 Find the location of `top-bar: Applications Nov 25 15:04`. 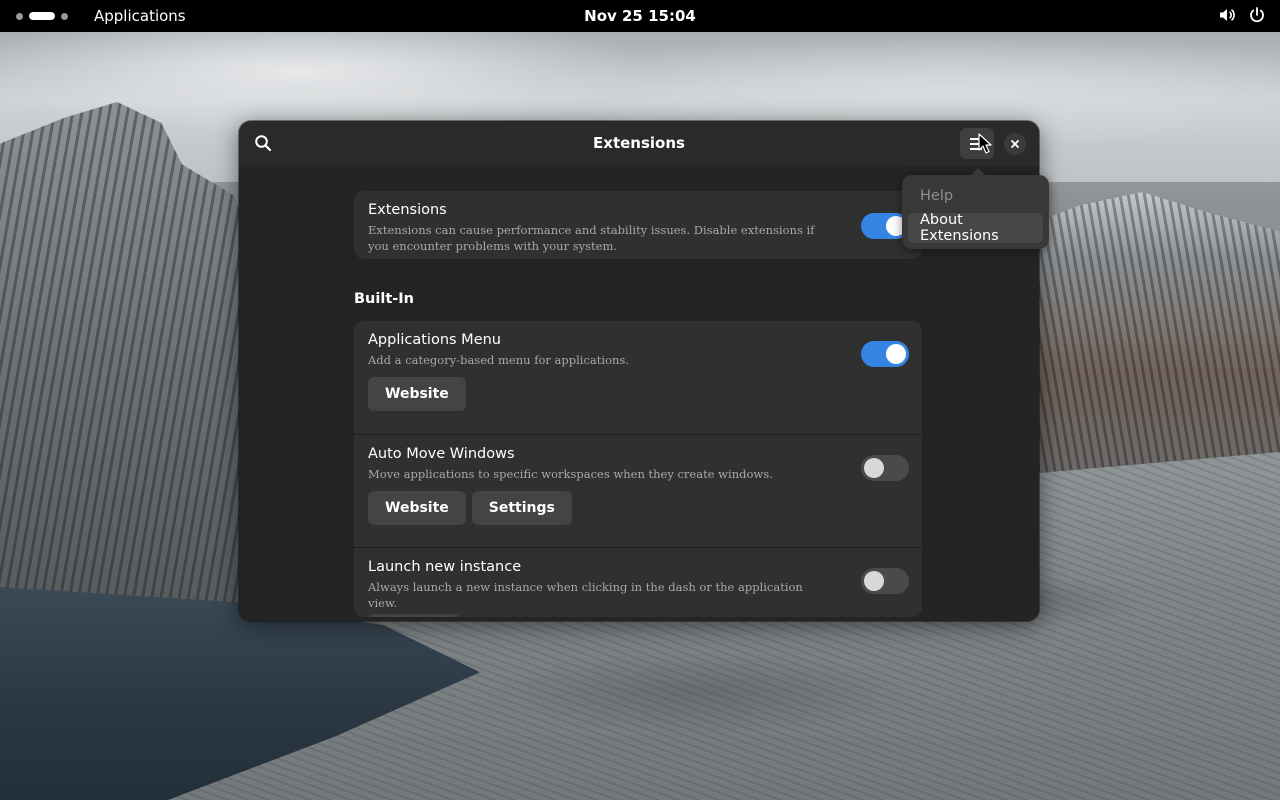

top-bar: Applications Nov 25 15:04 is located at coordinates (640, 16).